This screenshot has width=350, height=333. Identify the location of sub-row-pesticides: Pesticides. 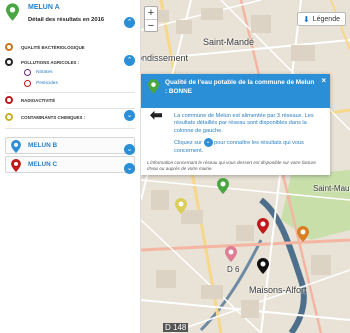
(41, 83).